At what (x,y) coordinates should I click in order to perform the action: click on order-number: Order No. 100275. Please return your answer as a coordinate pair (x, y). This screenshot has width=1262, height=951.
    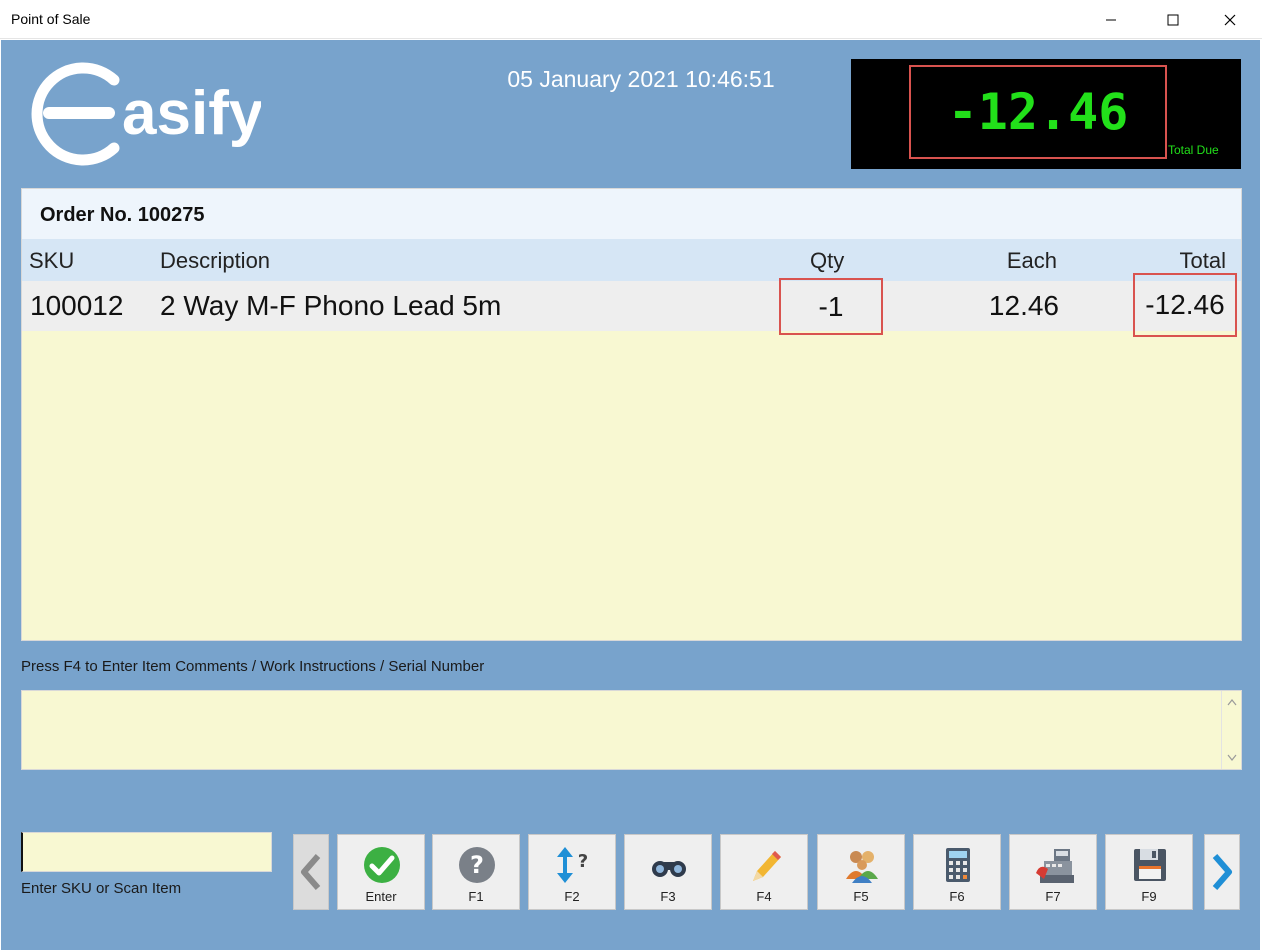
    Looking at the image, I should click on (122, 215).